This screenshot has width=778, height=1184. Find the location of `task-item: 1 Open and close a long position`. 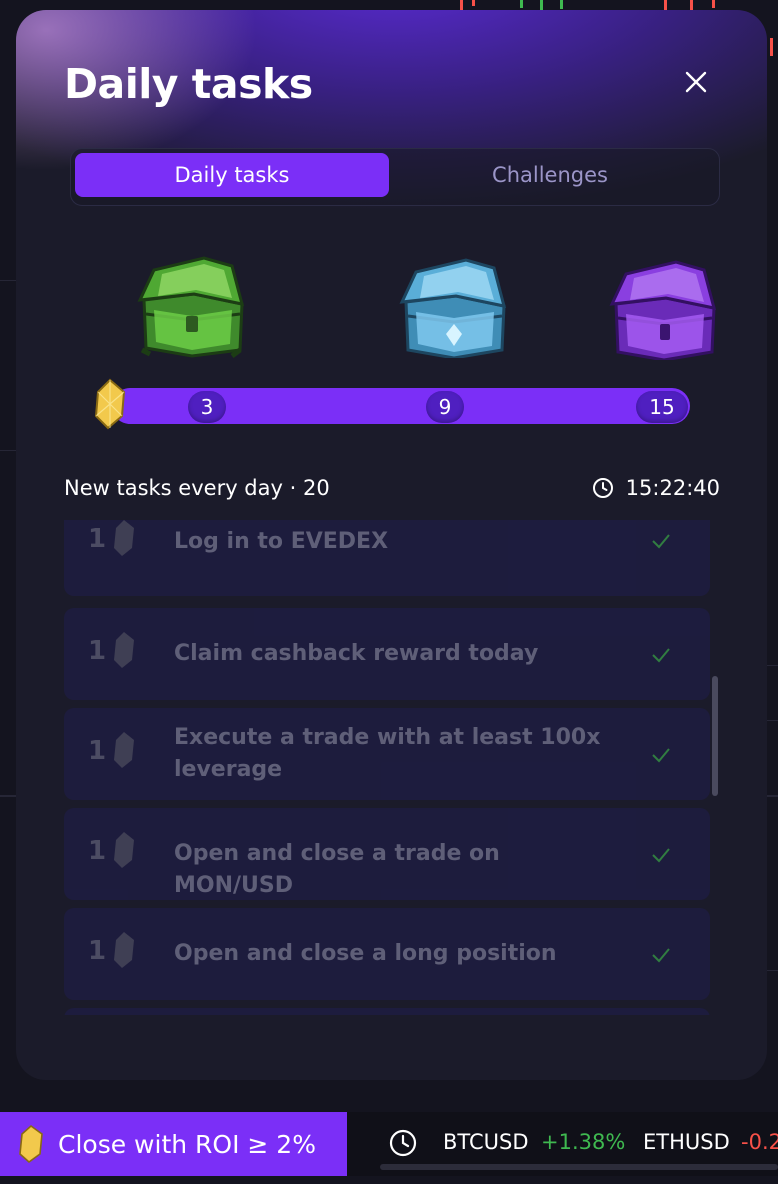

task-item: 1 Open and close a long position is located at coordinates (387, 954).